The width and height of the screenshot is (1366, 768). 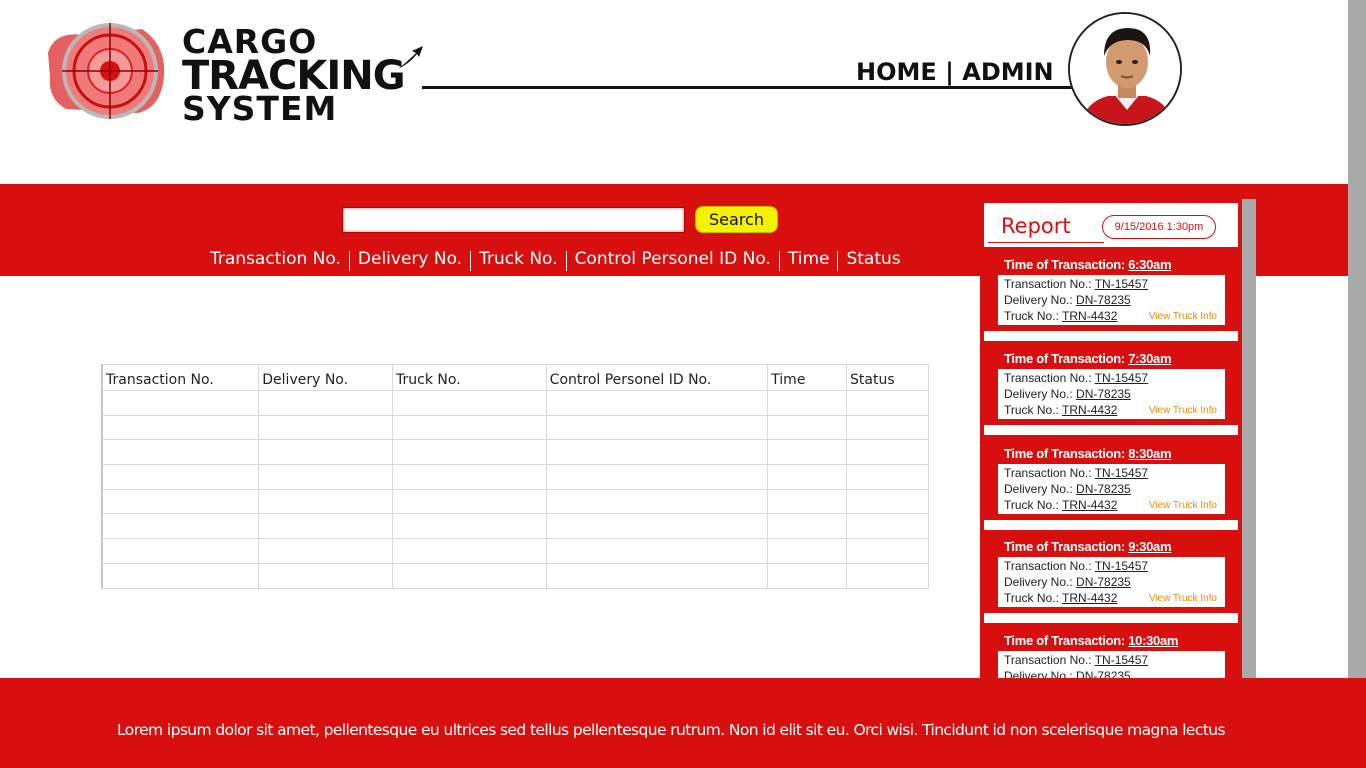 What do you see at coordinates (1149, 358) in the screenshot?
I see `entry-time-value: 7:30am` at bounding box center [1149, 358].